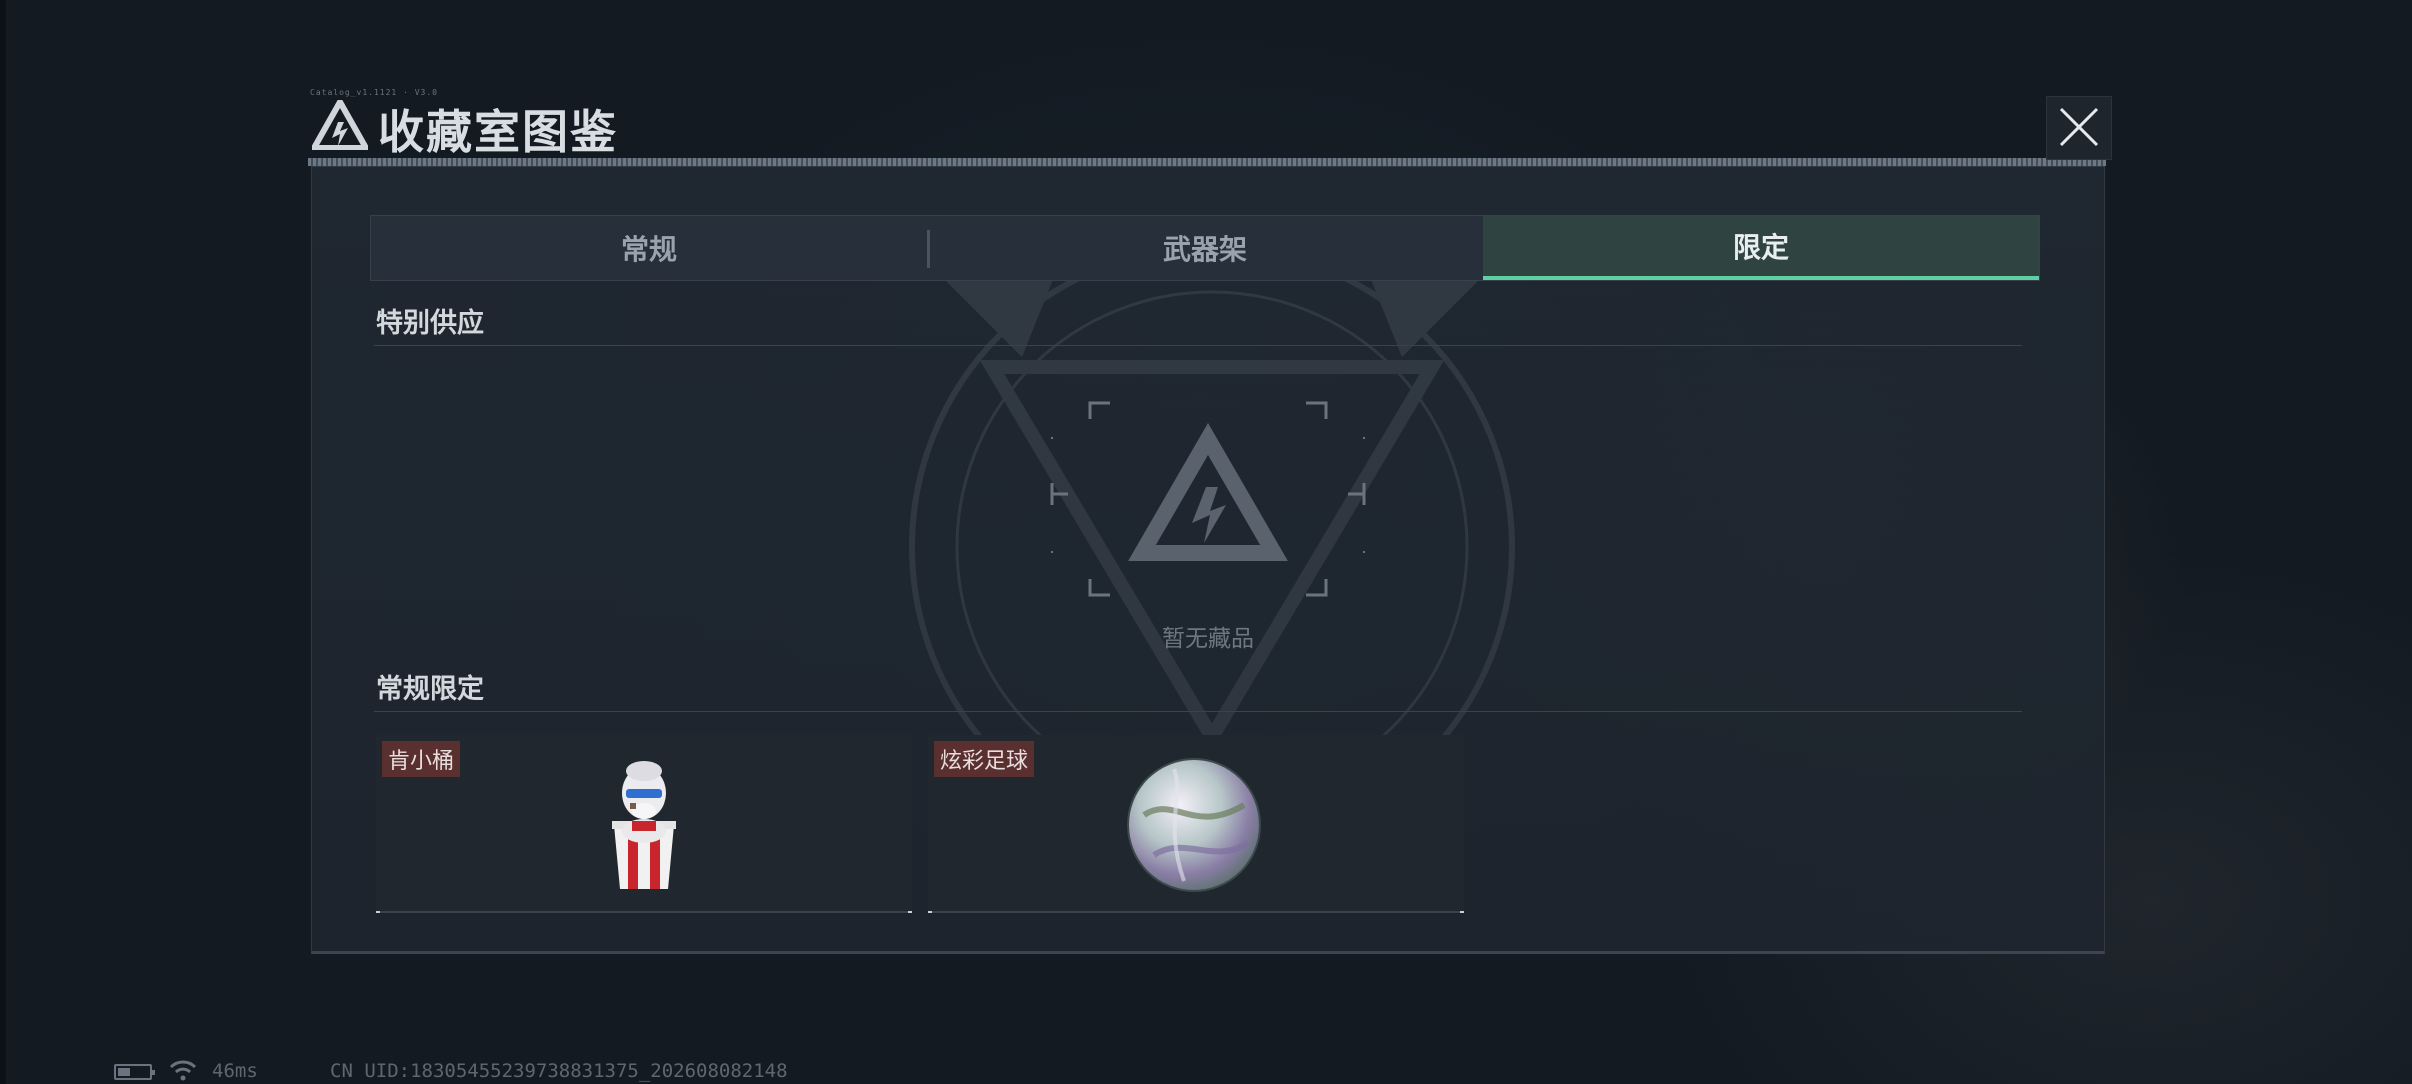 The width and height of the screenshot is (2412, 1084). I want to click on item-name-tag: 肯小桶, so click(421, 759).